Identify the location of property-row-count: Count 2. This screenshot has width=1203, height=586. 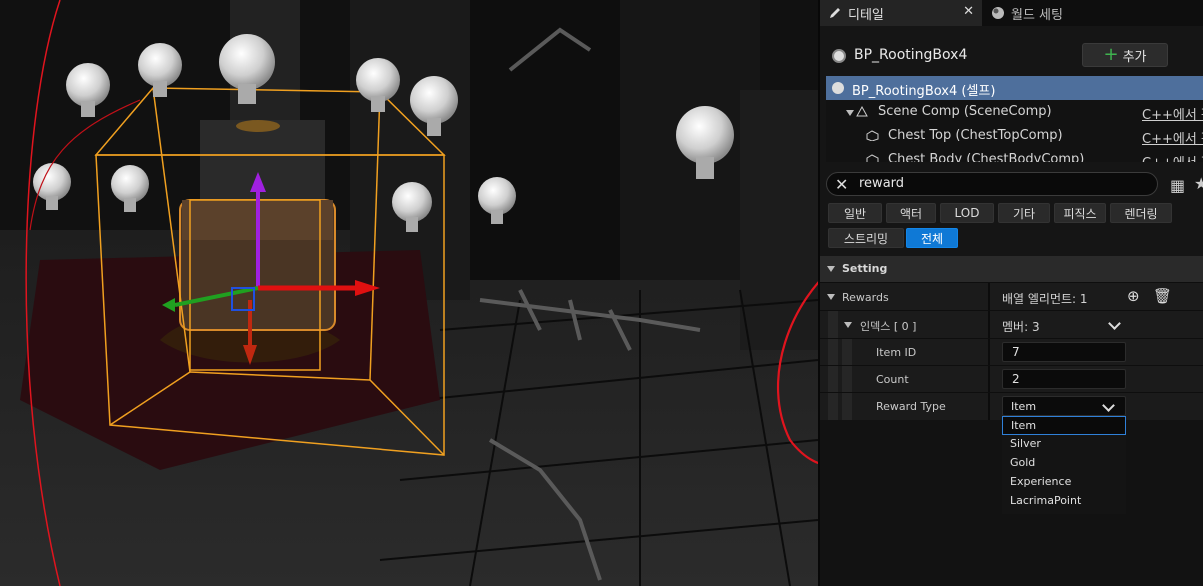
(1011, 378).